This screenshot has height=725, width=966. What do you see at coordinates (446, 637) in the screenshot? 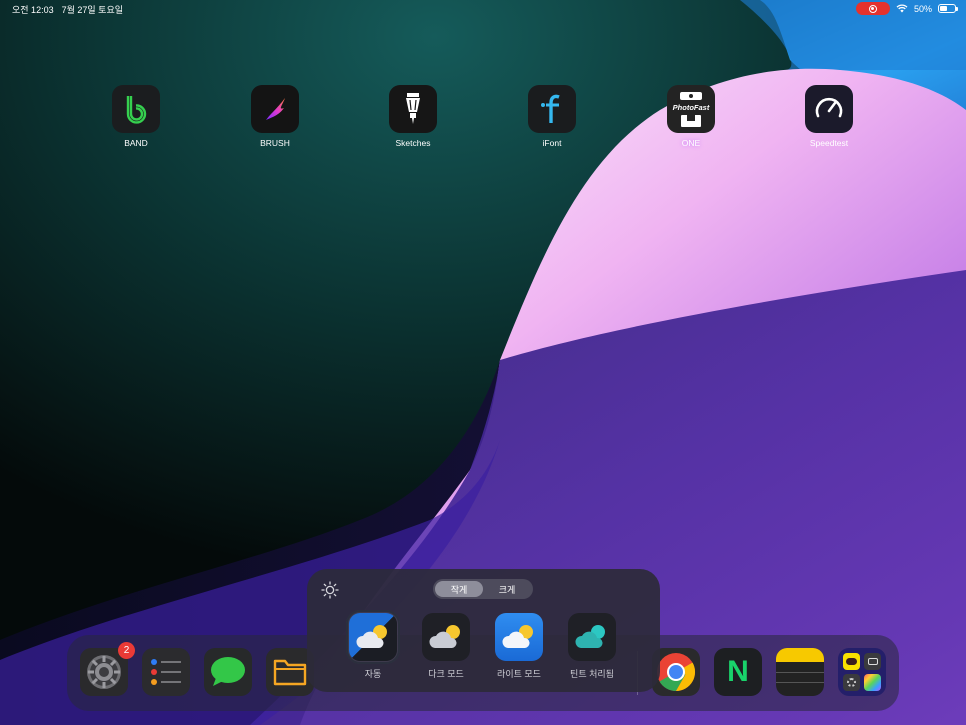
I see `weather-dark-icon` at bounding box center [446, 637].